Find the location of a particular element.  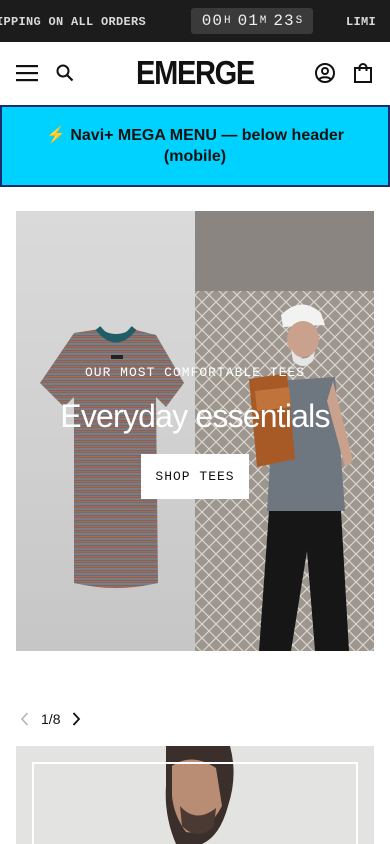

menu-button is located at coordinates (27, 73).